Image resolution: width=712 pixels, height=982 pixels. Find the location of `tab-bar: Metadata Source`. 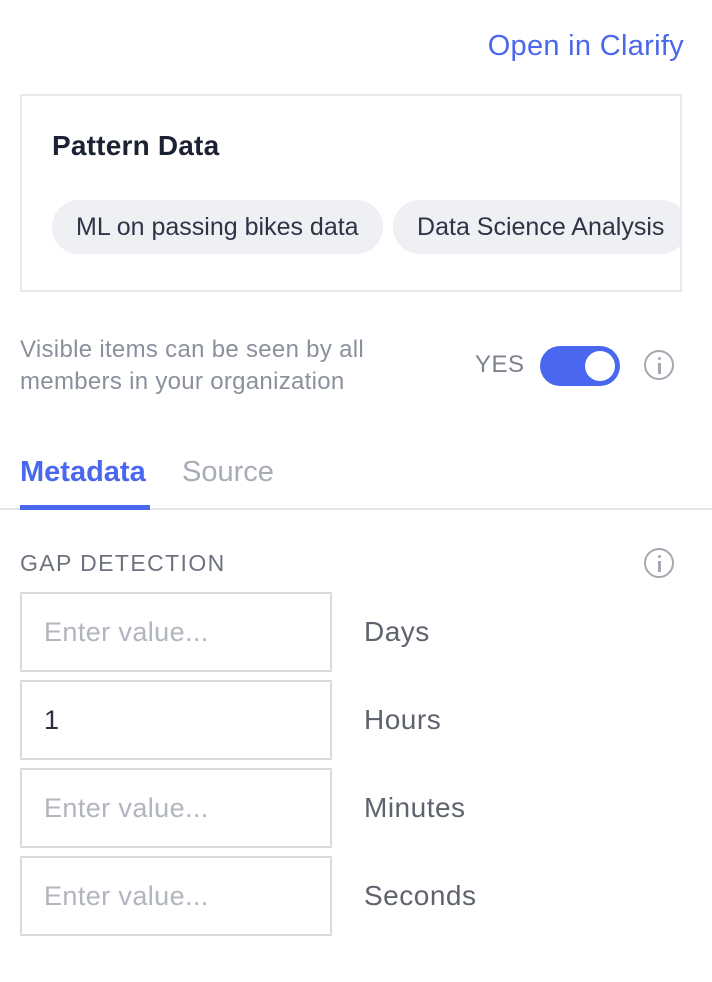

tab-bar: Metadata Source is located at coordinates (356, 475).